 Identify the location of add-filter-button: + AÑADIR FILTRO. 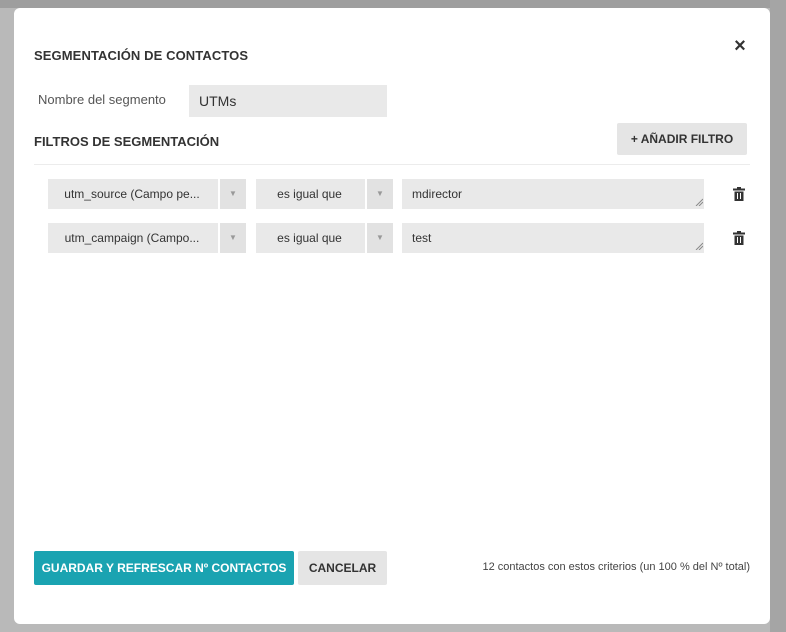
(682, 139).